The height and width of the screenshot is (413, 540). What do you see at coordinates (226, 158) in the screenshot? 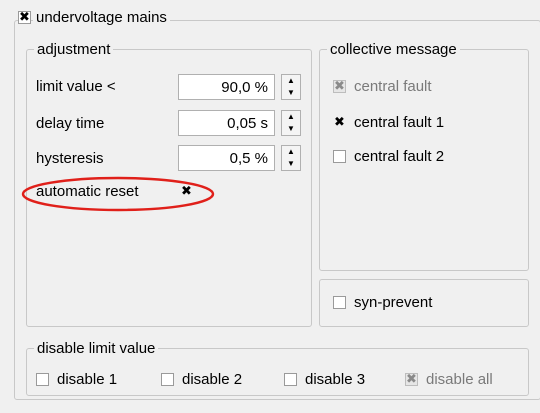
I see `hysteresis-input: 0,5 %` at bounding box center [226, 158].